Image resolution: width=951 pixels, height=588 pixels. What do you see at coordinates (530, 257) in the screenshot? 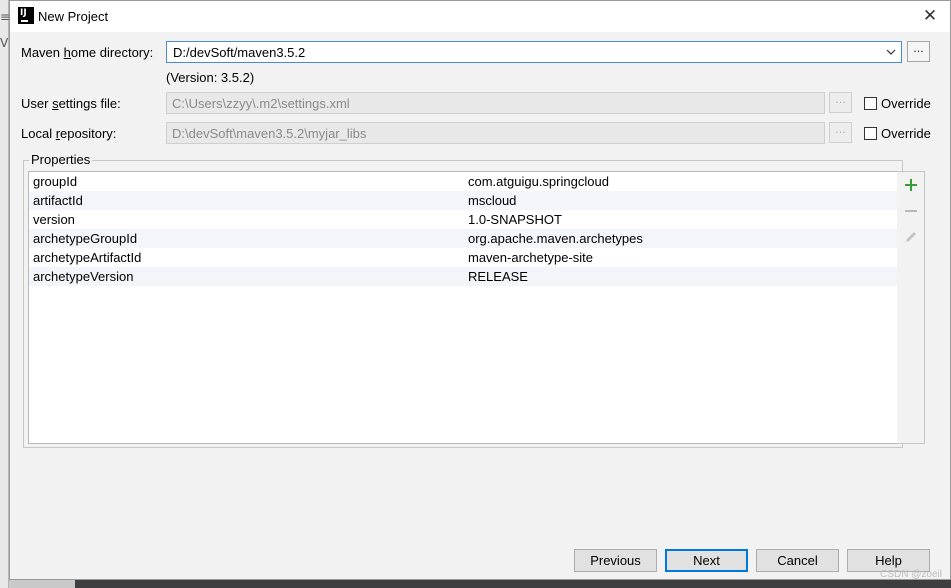
I see `property-value: maven-archetype-site` at bounding box center [530, 257].